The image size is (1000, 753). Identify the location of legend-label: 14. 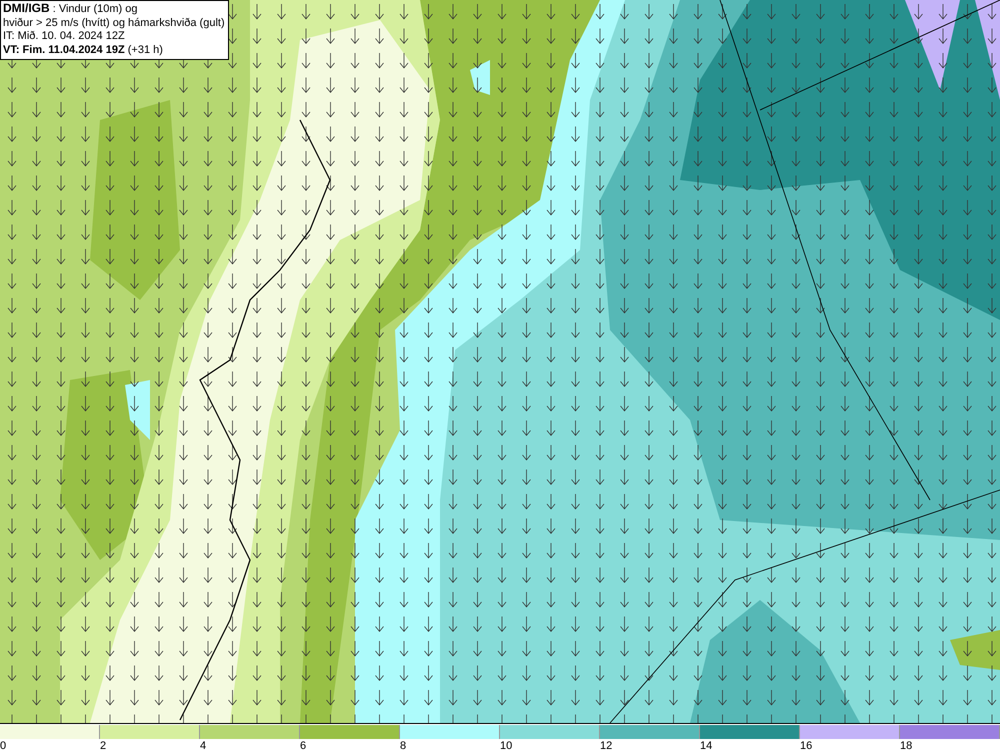
(706, 746).